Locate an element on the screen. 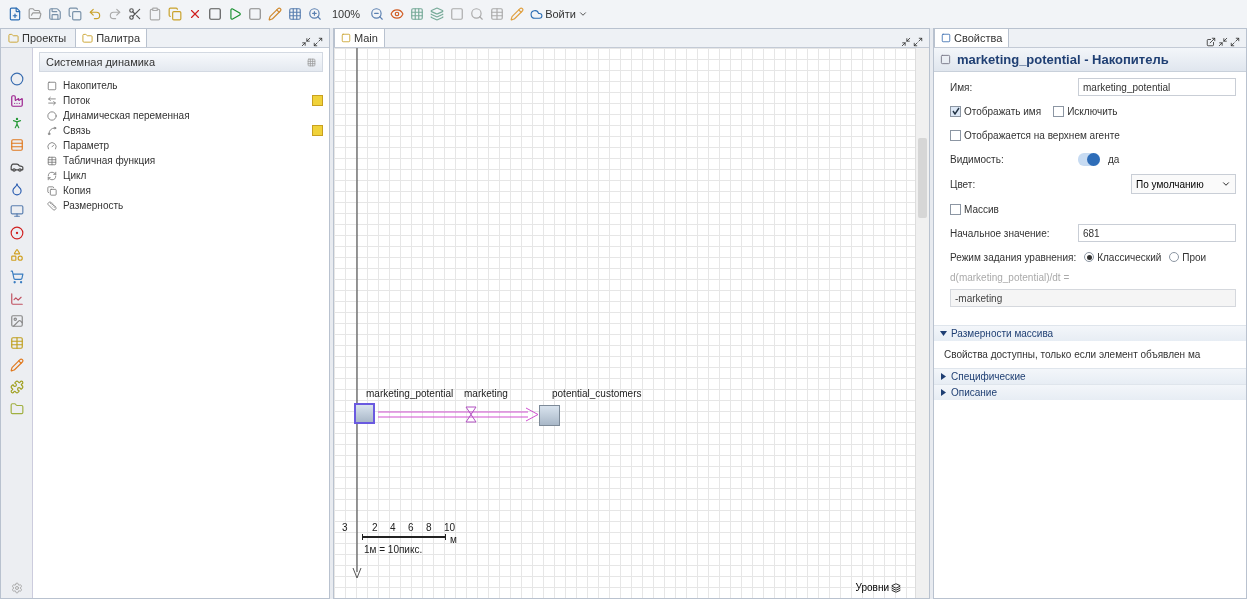  section-header: Размерности массива is located at coordinates (1090, 333).